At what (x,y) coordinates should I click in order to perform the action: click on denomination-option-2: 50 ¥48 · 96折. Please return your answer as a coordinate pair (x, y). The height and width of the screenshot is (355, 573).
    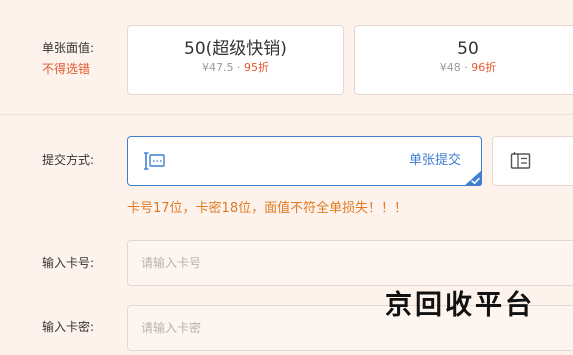
    Looking at the image, I should click on (463, 60).